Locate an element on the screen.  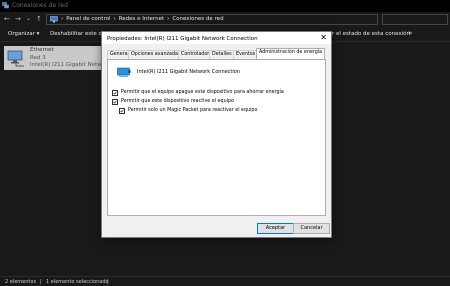
network-connections-icon is located at coordinates (5, 5).